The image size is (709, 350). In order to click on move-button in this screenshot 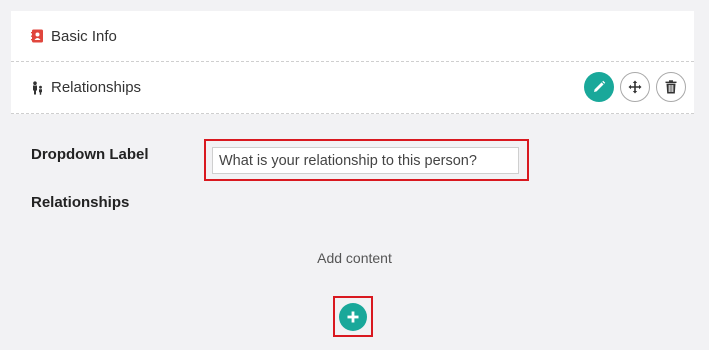, I will do `click(635, 87)`.